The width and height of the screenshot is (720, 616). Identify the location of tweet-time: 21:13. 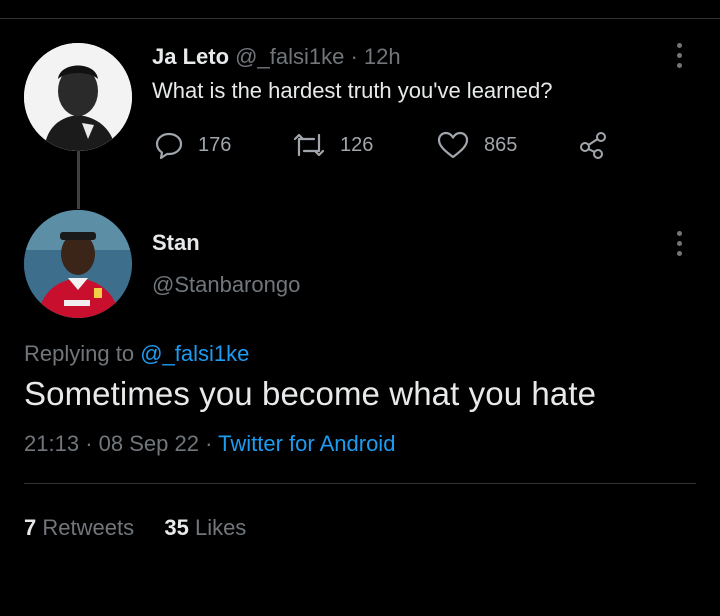
(51, 443).